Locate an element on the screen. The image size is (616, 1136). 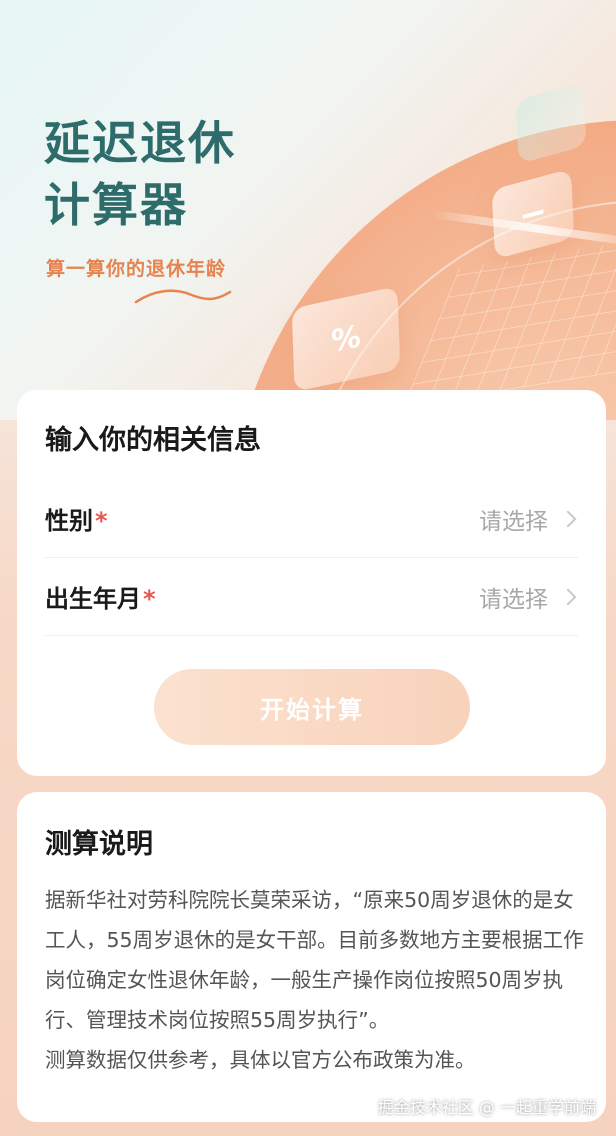
gender-select-row: 性别* 请选择 is located at coordinates (311, 519).